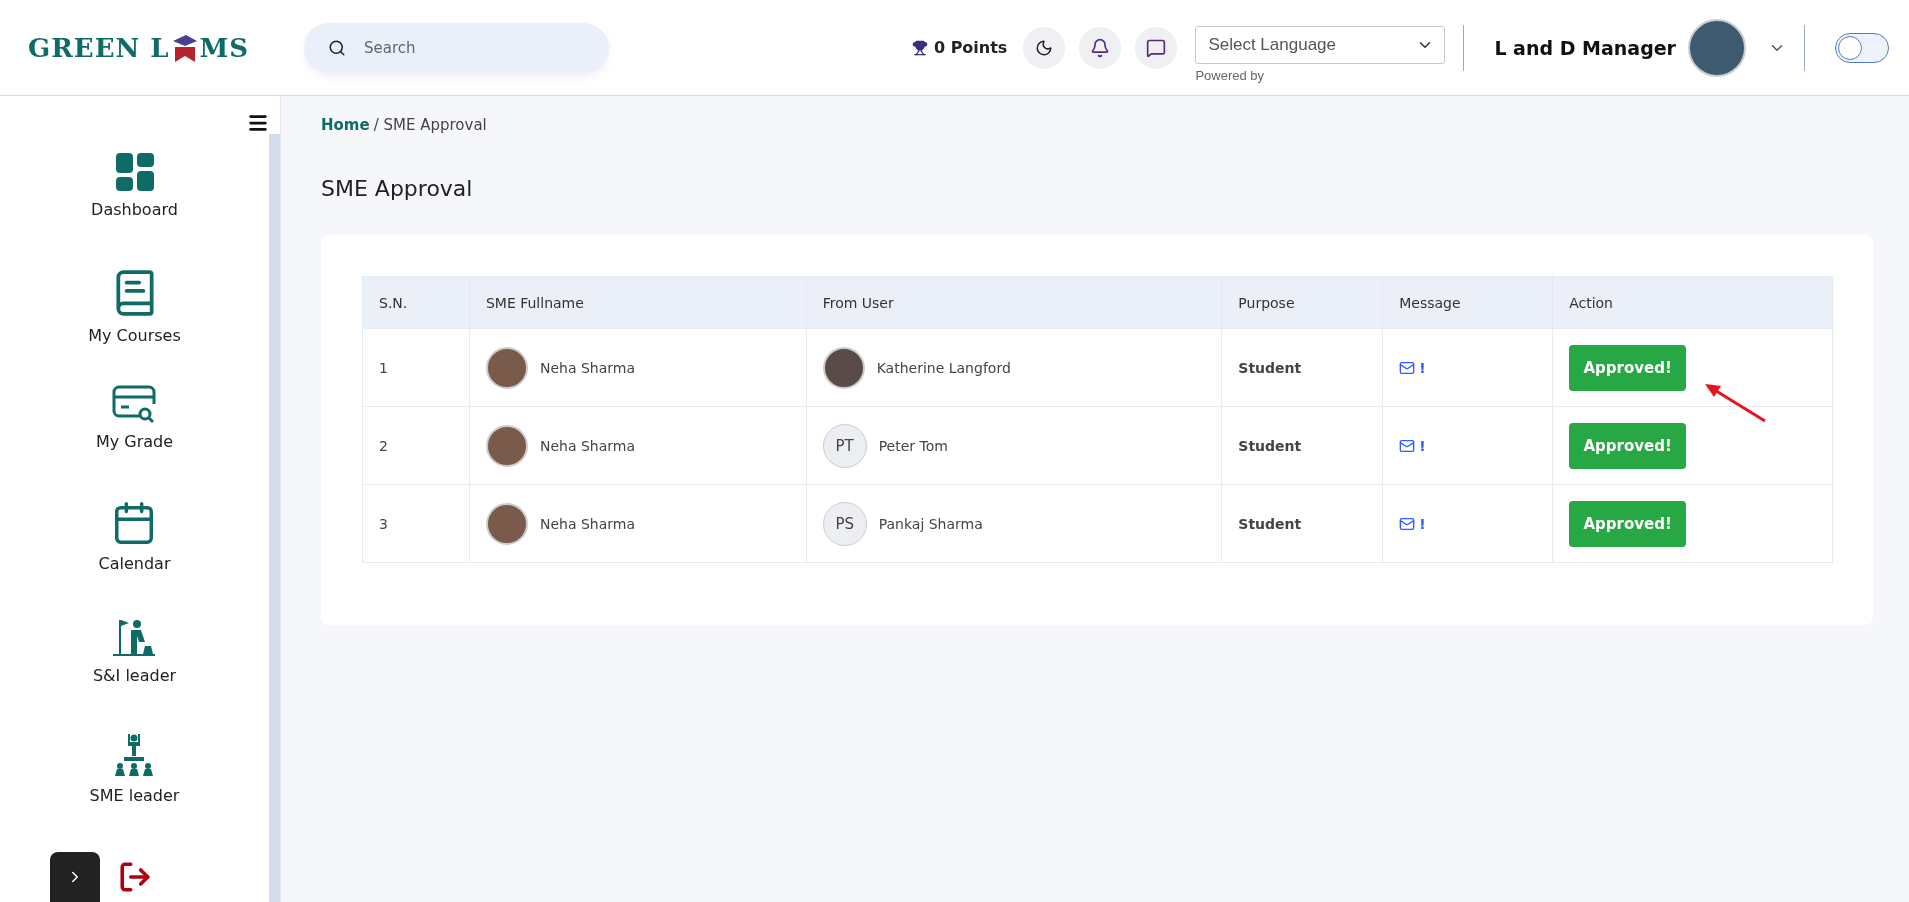  What do you see at coordinates (134, 404) in the screenshot?
I see `card-search-icon` at bounding box center [134, 404].